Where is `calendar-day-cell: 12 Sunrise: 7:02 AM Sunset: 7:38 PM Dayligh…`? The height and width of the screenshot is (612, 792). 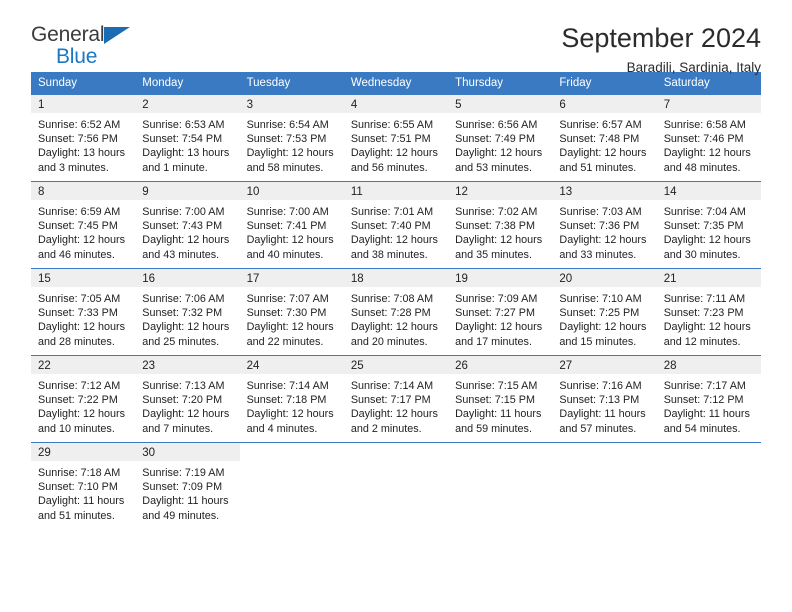 calendar-day-cell: 12 Sunrise: 7:02 AM Sunset: 7:38 PM Dayligh… is located at coordinates (500, 225).